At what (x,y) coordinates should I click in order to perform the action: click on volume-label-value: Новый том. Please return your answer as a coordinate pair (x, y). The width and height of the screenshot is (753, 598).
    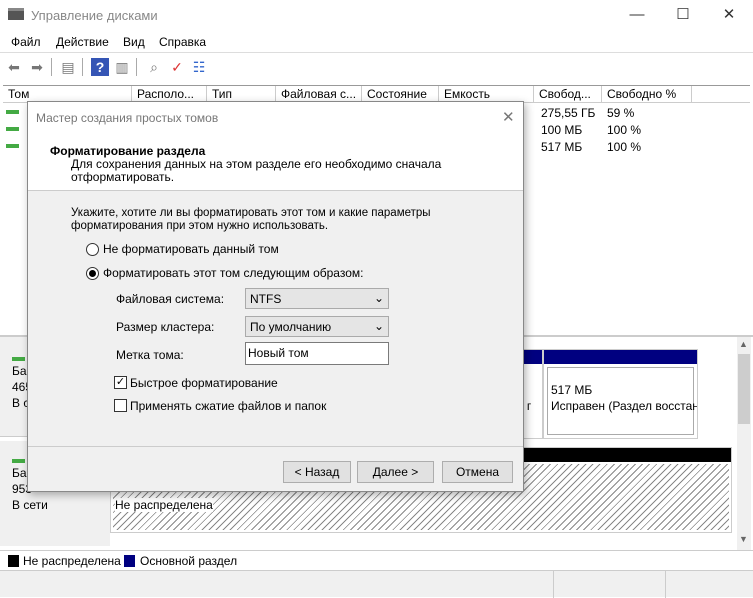
    Looking at the image, I should click on (278, 353).